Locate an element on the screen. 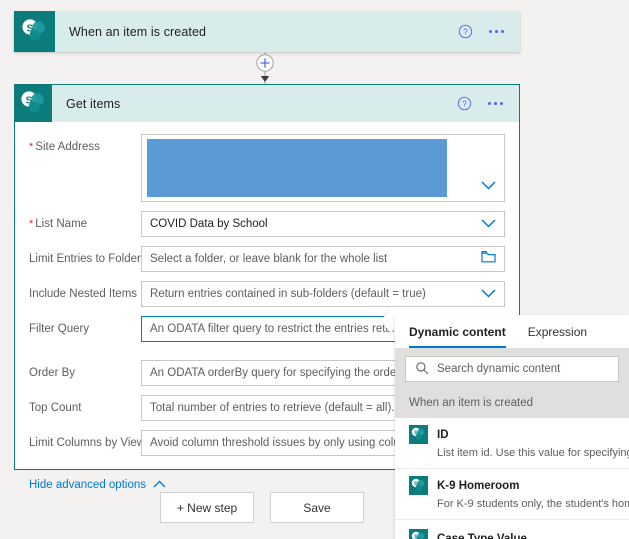 Image resolution: width=629 pixels, height=539 pixels. field-label-limit-columns-by-view: Limit Columns by View is located at coordinates (87, 443).